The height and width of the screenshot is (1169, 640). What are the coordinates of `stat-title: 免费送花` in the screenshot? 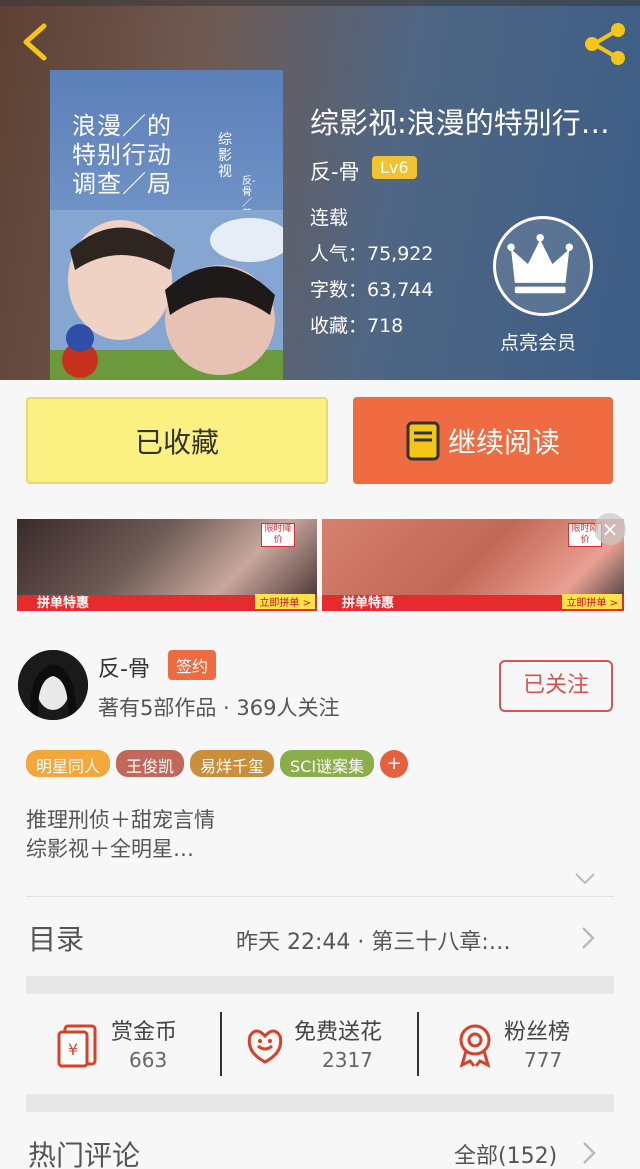 It's located at (338, 1032).